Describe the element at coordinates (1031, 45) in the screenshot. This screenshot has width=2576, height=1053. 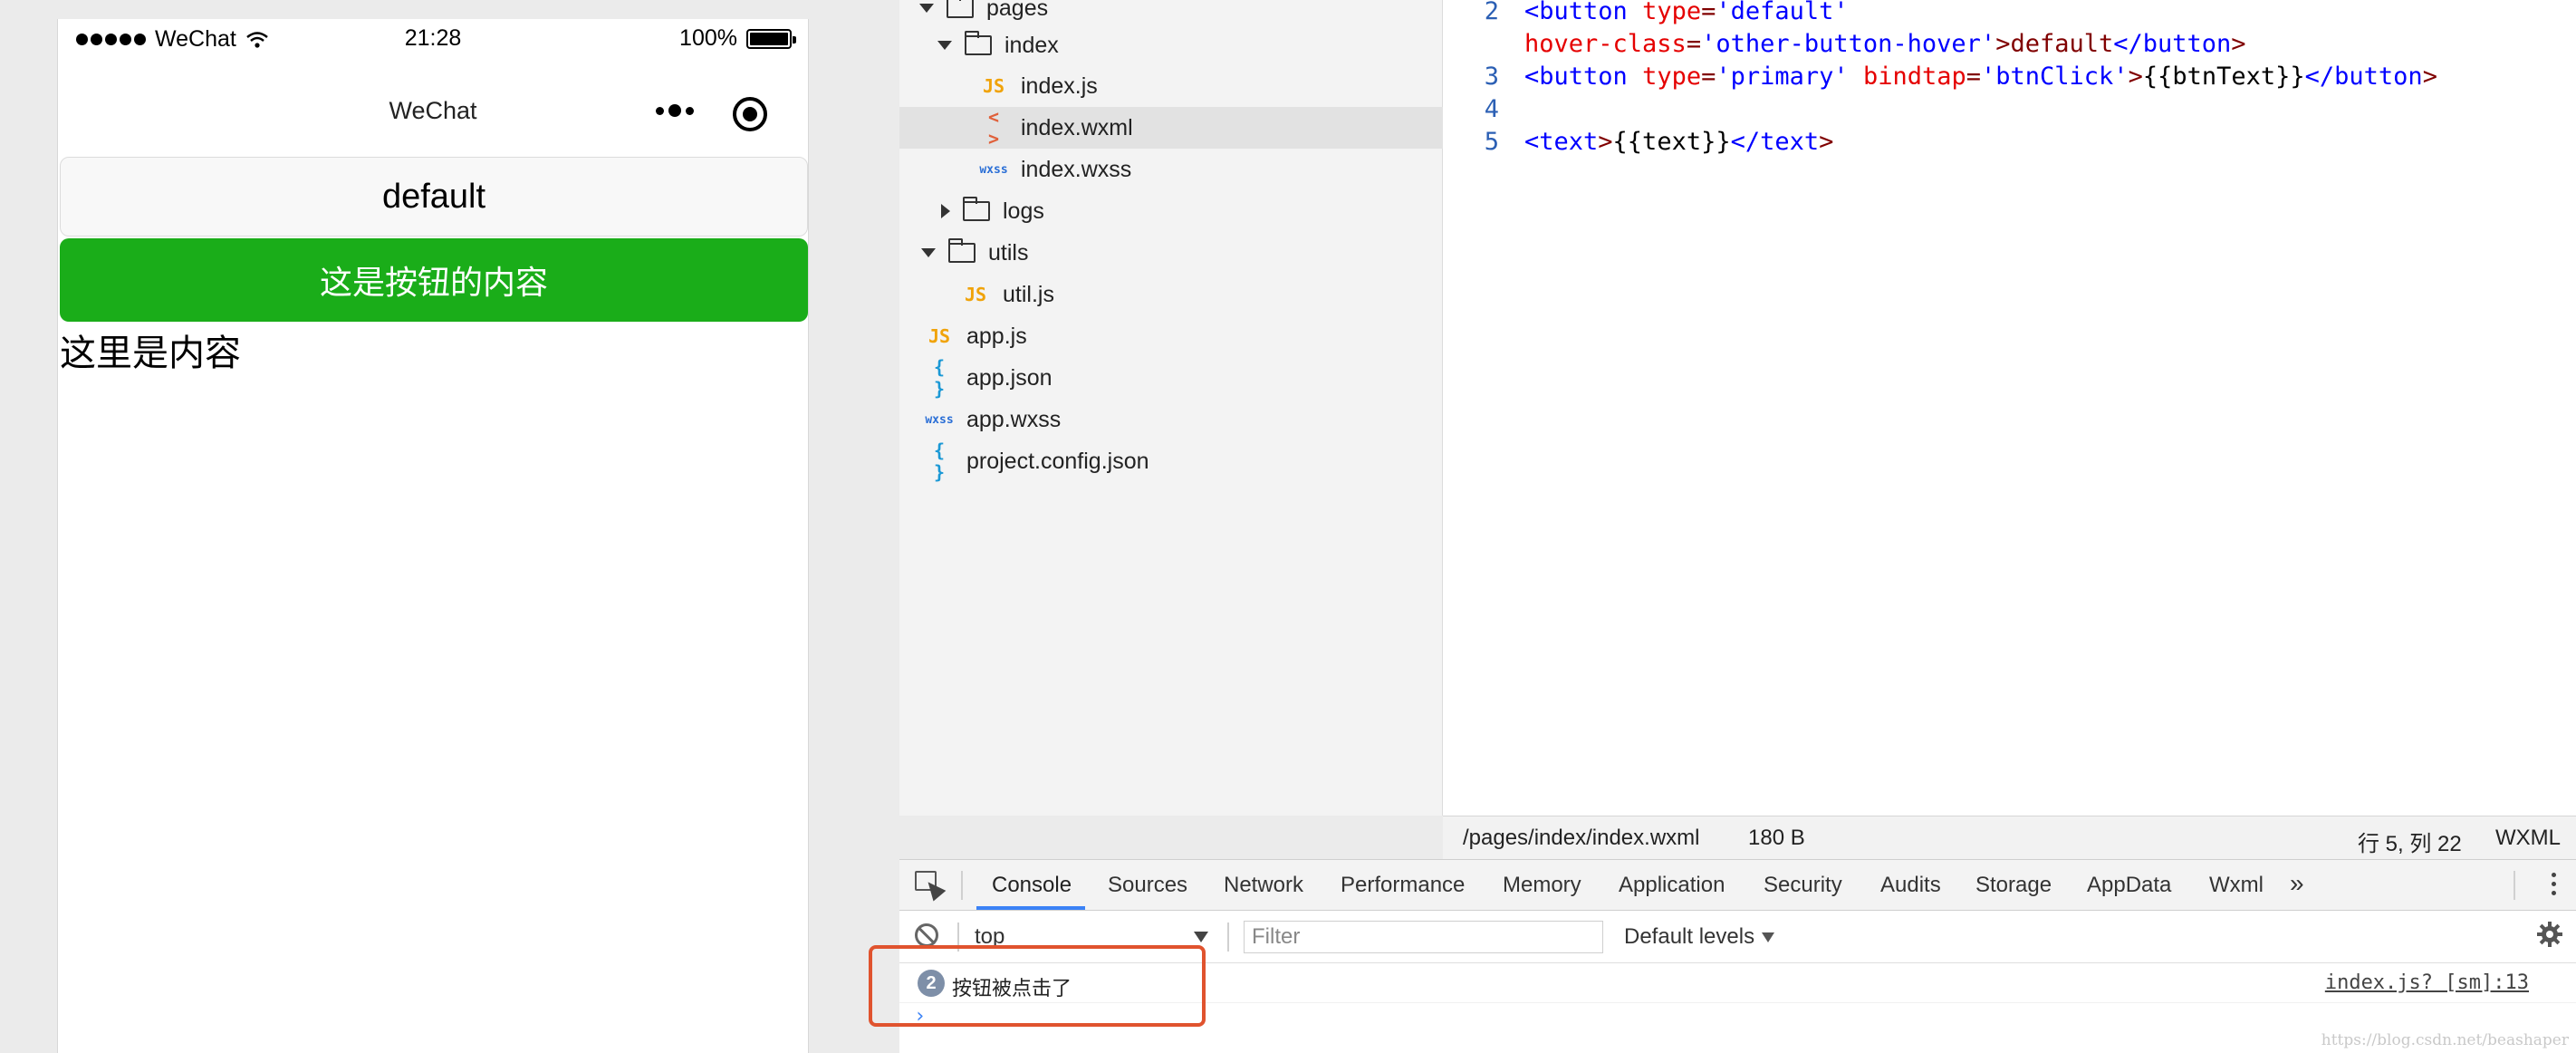
I see `tree-label: index` at that location.